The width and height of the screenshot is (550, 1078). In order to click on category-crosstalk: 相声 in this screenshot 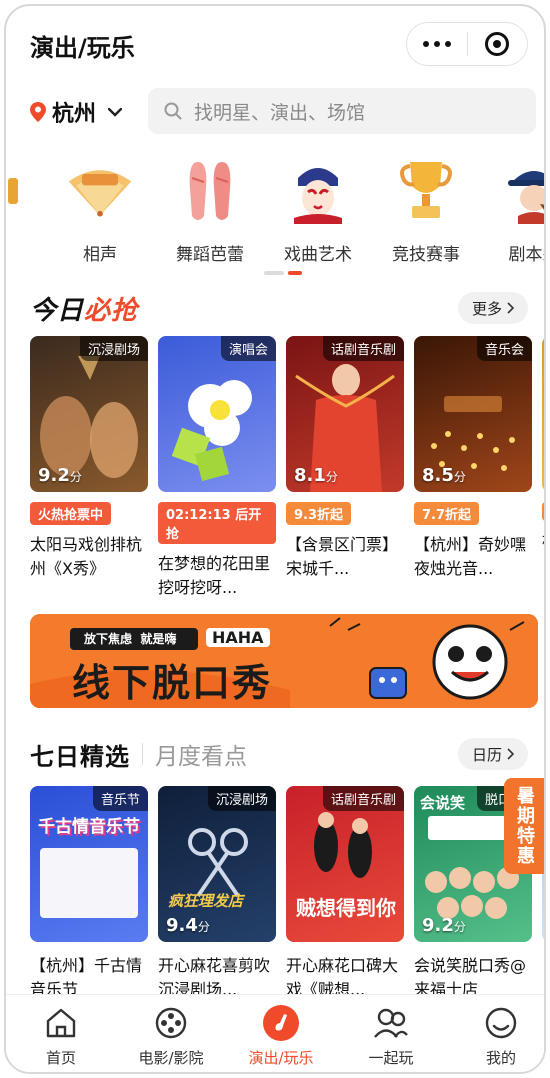, I will do `click(100, 210)`.